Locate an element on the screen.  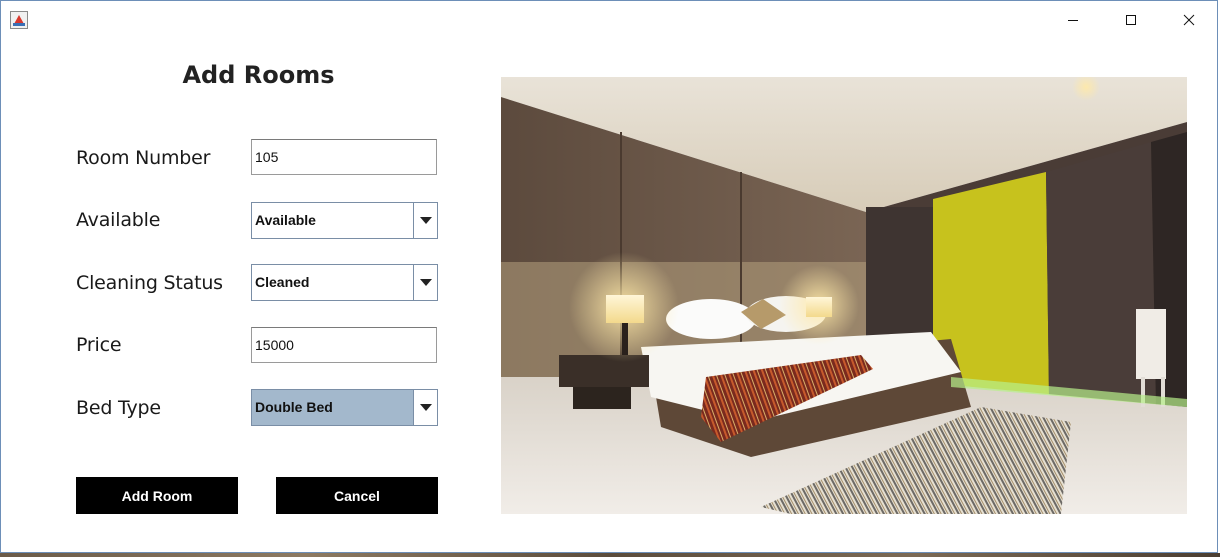
page-title: Add Rooms is located at coordinates (258, 75).